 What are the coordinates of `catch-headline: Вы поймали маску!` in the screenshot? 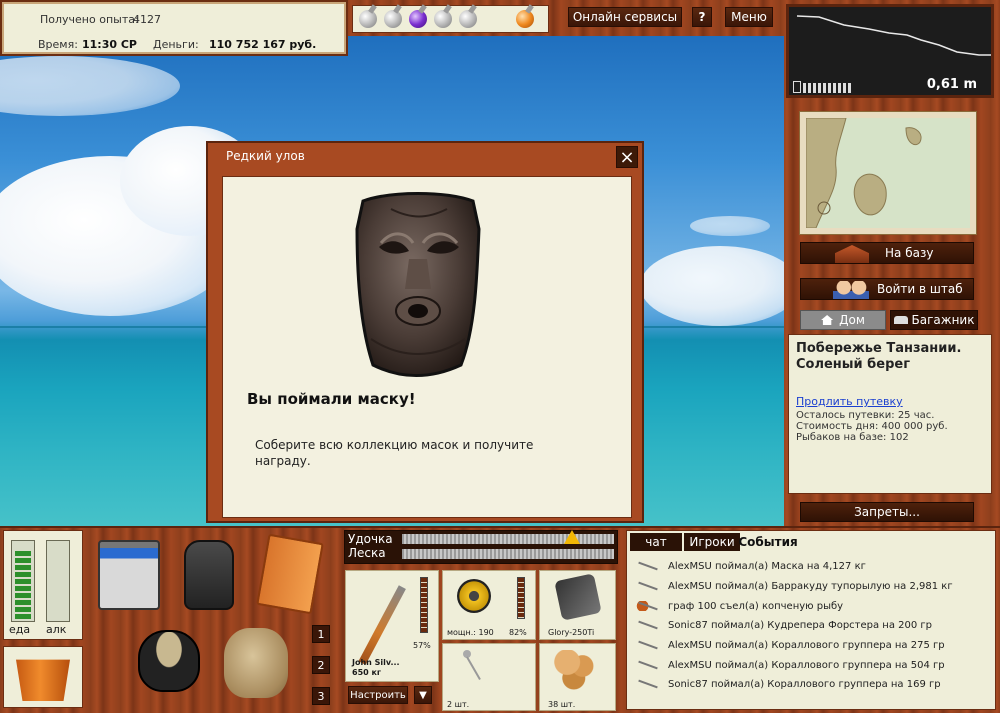 It's located at (331, 399).